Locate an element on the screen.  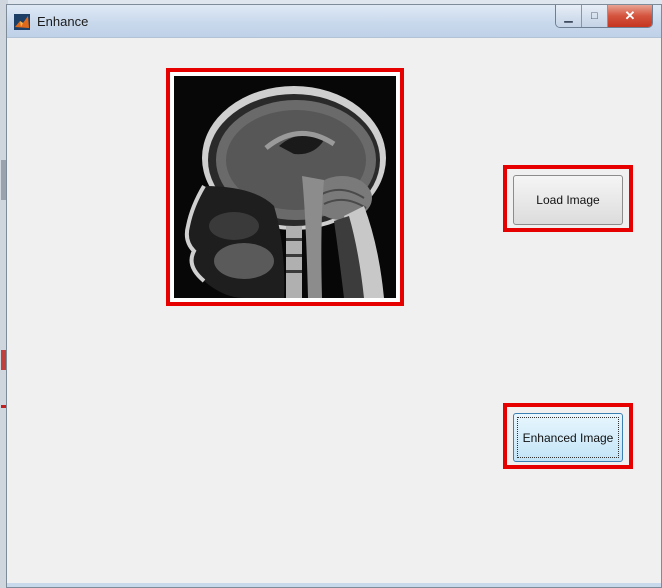
load-button-highlight: Load Image is located at coordinates (568, 198).